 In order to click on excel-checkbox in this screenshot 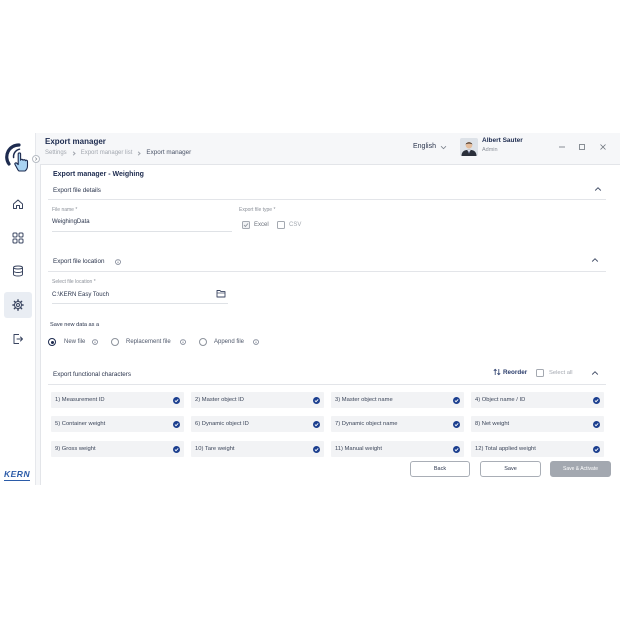, I will do `click(246, 225)`.